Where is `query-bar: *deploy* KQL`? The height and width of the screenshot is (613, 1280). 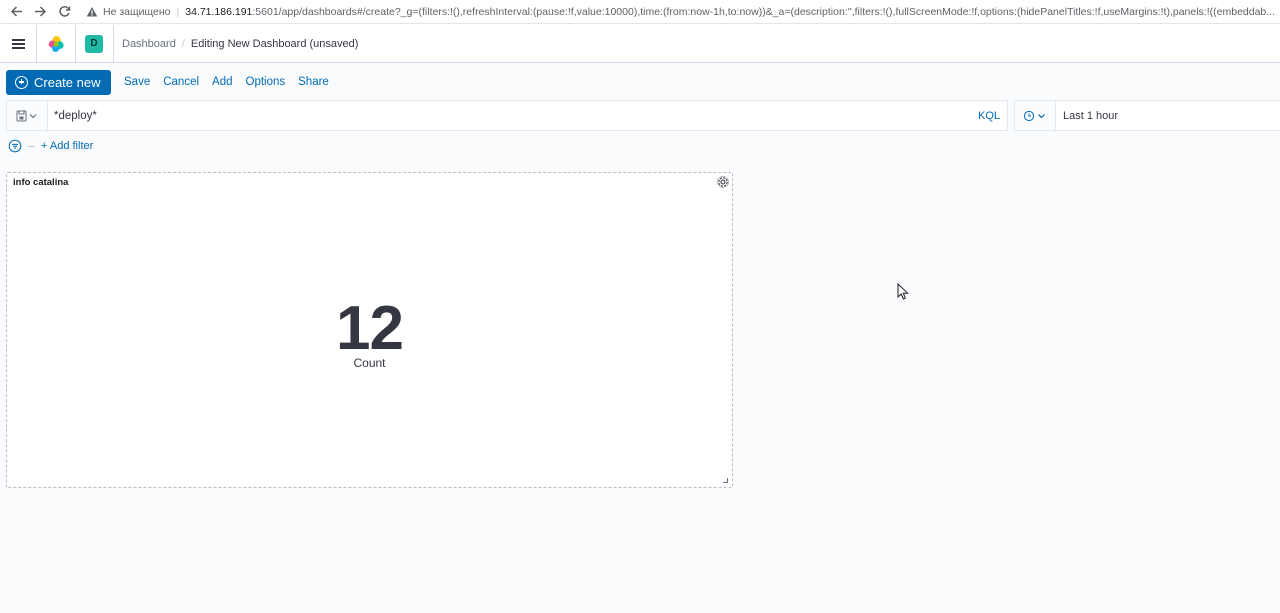 query-bar: *deploy* KQL is located at coordinates (507, 115).